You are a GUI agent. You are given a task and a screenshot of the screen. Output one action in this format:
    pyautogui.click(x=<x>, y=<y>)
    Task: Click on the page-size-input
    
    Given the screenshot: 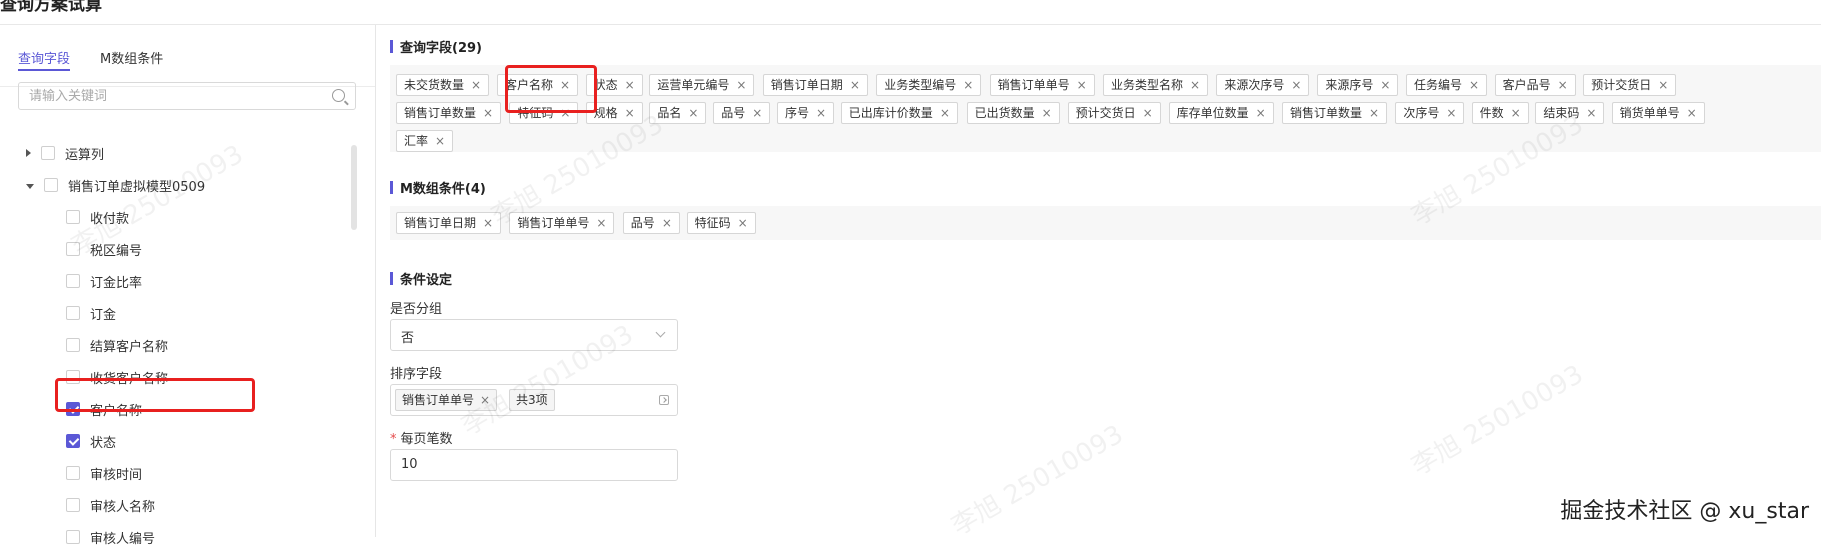 What is the action you would take?
    pyautogui.click(x=531, y=464)
    